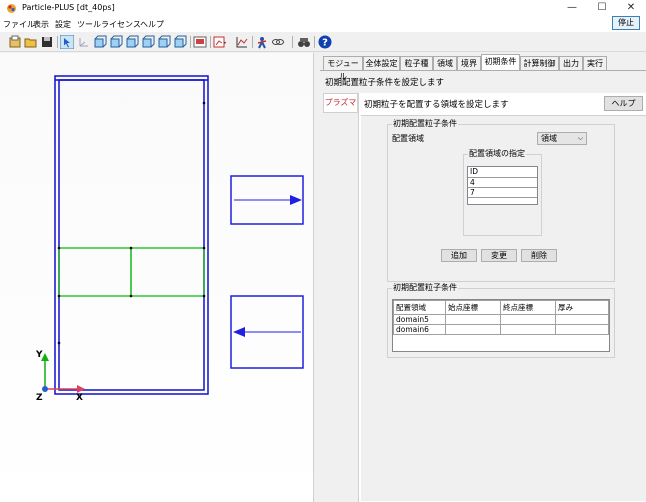  Describe the element at coordinates (626, 23) in the screenshot. I see `stop-button: 停止` at that location.